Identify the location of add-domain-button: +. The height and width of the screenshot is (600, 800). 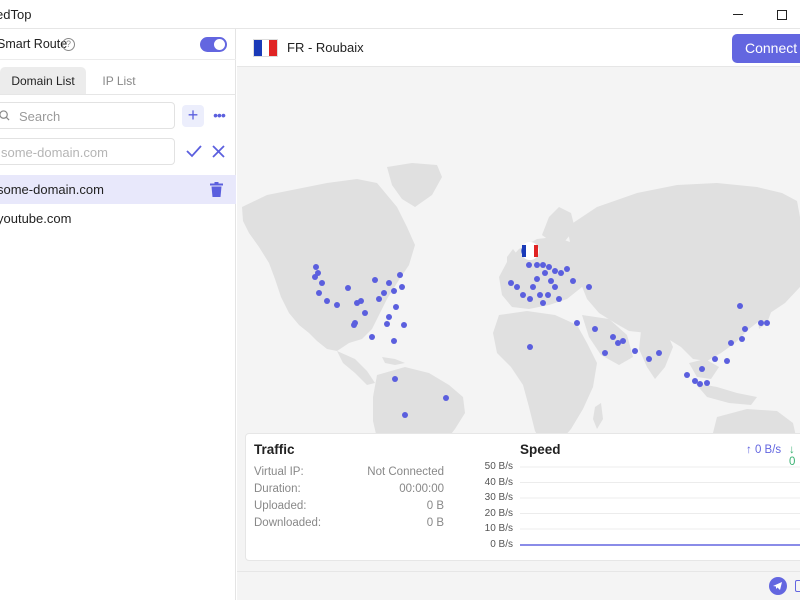
(193, 116).